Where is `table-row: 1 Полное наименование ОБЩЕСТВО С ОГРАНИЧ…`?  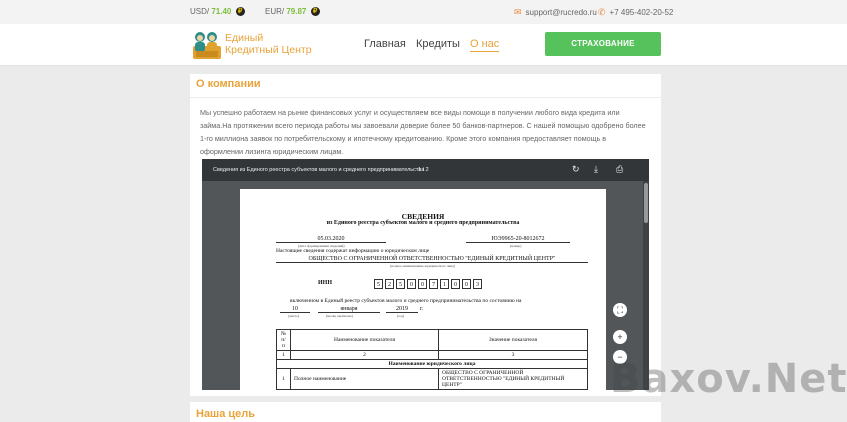 table-row: 1 Полное наименование ОБЩЕСТВО С ОГРАНИЧ… is located at coordinates (432, 379).